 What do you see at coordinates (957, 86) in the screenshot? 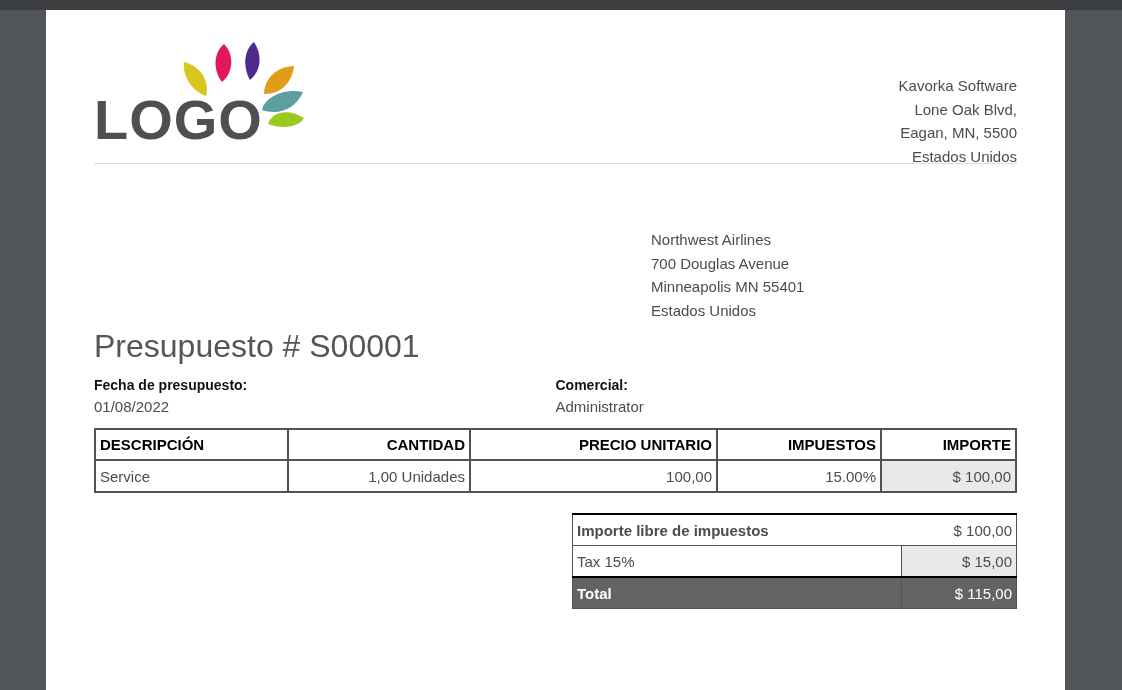
I see `address-line: Kavorka Software` at bounding box center [957, 86].